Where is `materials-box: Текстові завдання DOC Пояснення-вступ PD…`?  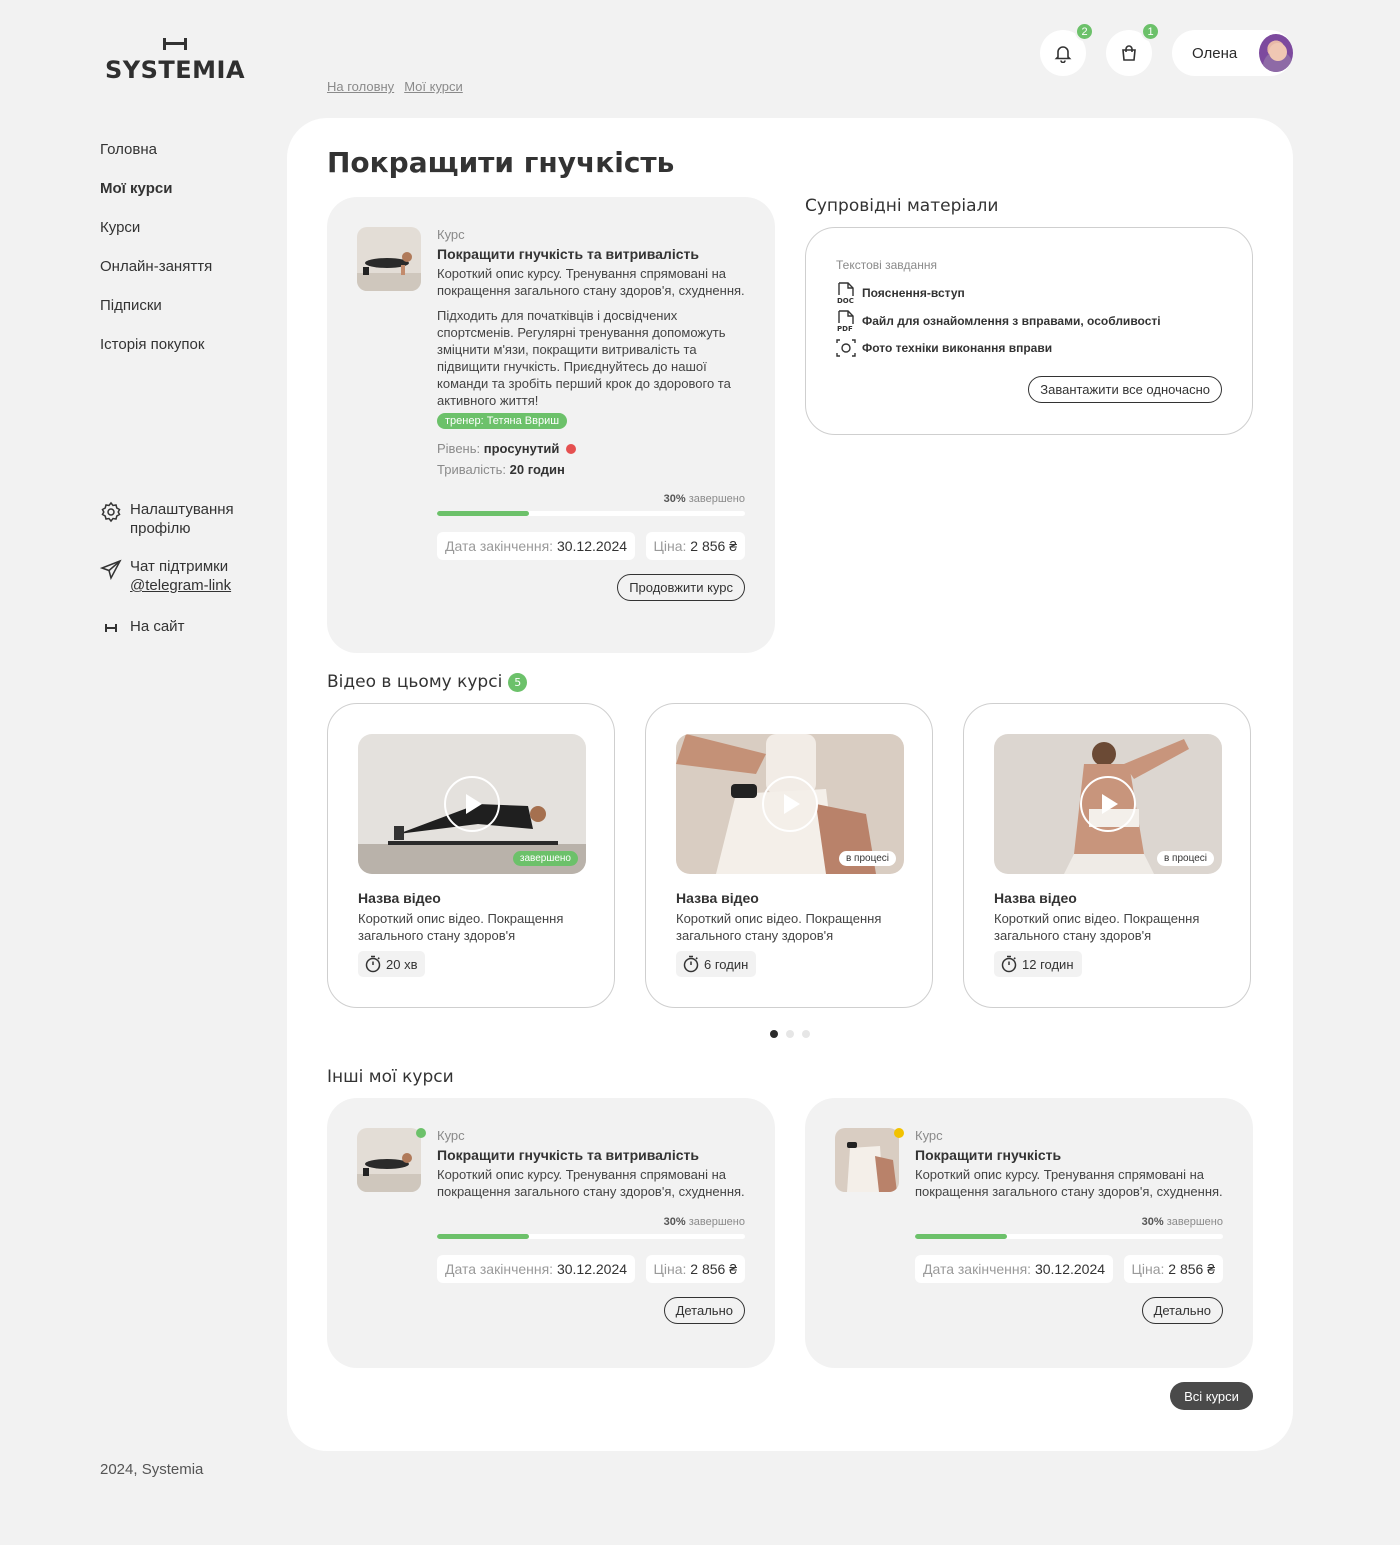 materials-box: Текстові завдання DOC Пояснення-вступ PD… is located at coordinates (1029, 331).